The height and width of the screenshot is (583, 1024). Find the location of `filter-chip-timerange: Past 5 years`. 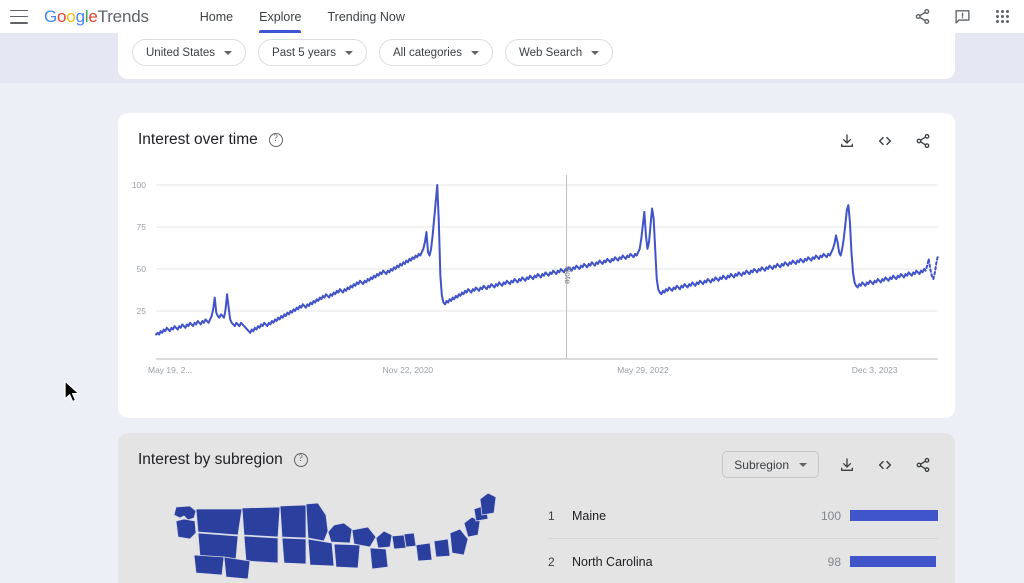

filter-chip-timerange: Past 5 years is located at coordinates (312, 52).